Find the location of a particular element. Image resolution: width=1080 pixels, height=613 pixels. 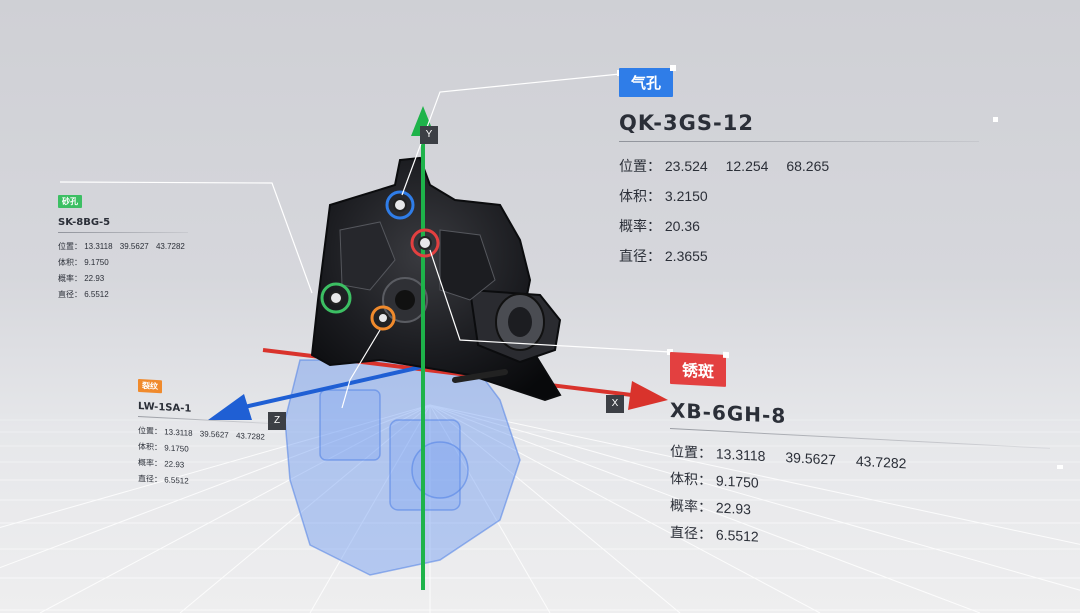

position-y: 12.254 is located at coordinates (747, 166).